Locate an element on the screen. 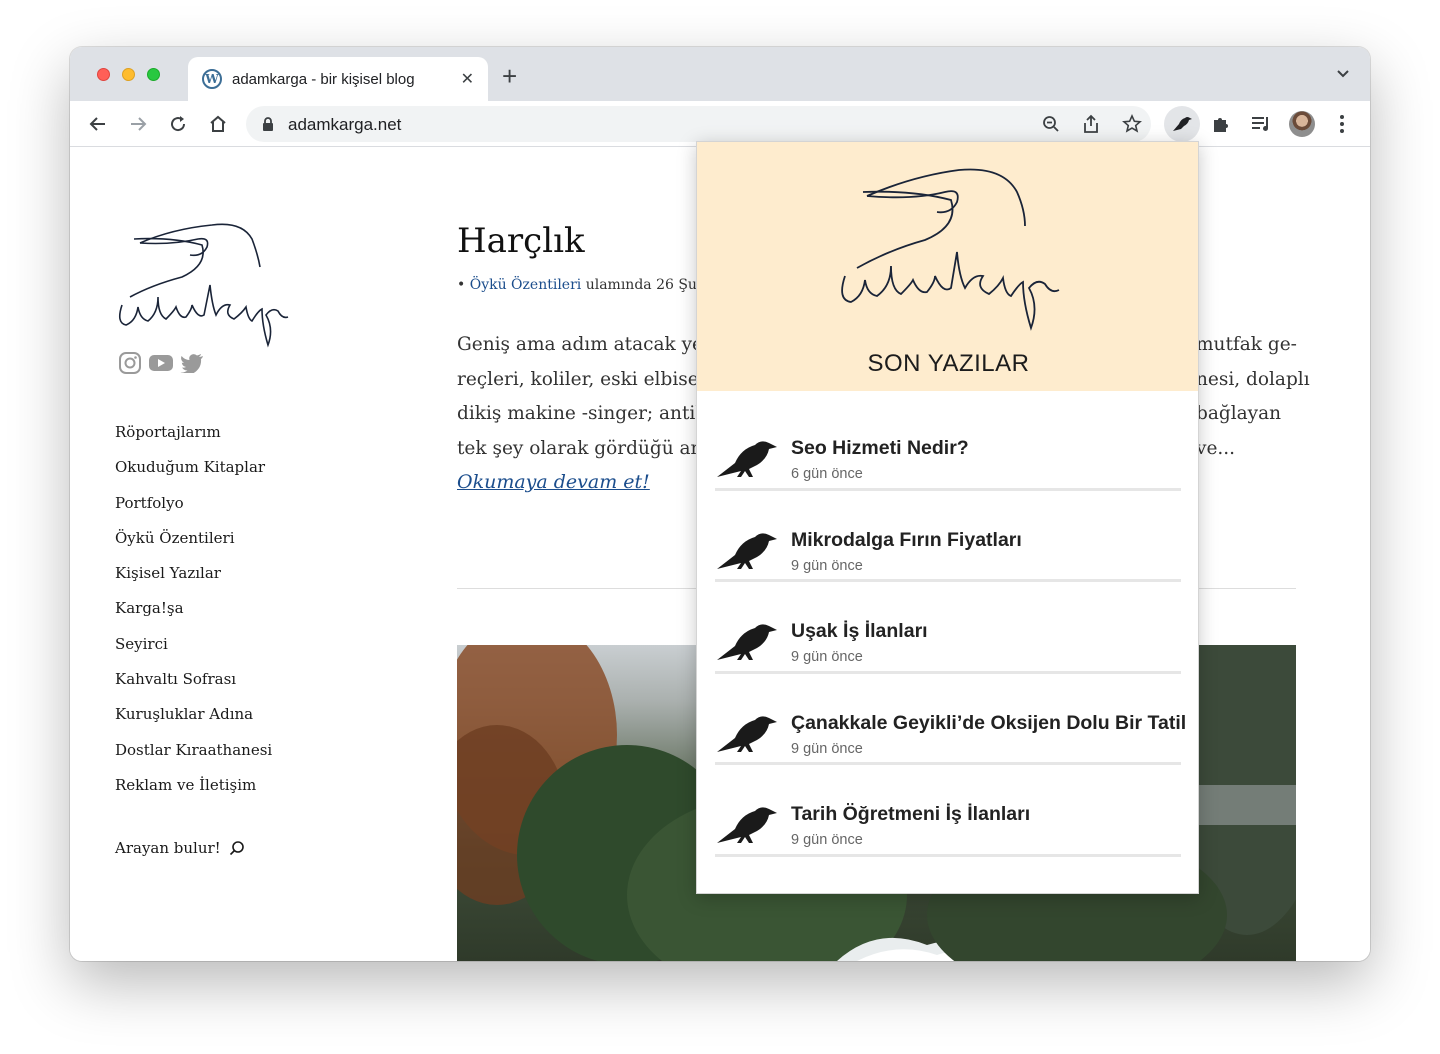 The image size is (1440, 1054). nav-item-okudugum-kitaplar: Okuduğum Kitaplar is located at coordinates (193, 475).